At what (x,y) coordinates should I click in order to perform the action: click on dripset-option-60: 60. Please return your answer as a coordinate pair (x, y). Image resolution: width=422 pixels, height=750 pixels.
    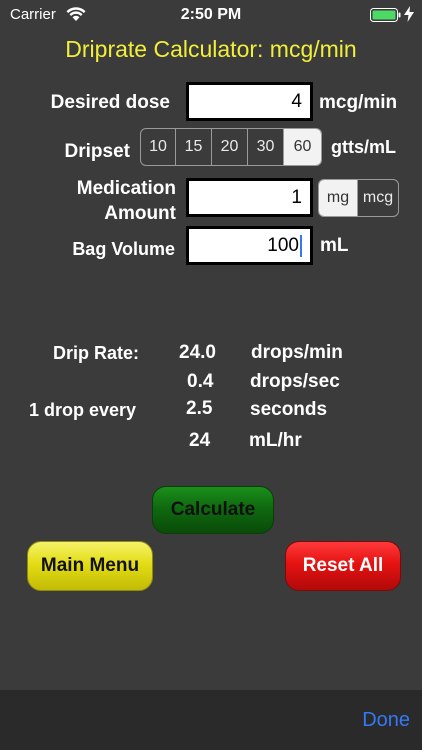
    Looking at the image, I should click on (302, 147).